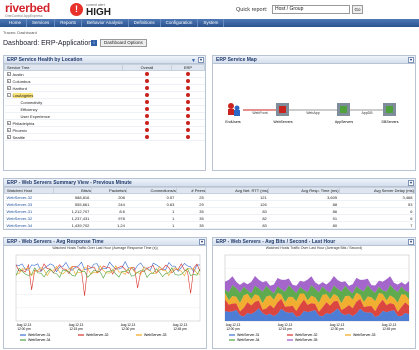 The width and height of the screenshot is (419, 350). What do you see at coordinates (233, 113) in the screenshot?
I see `node-endusers: EndUsers` at bounding box center [233, 113].